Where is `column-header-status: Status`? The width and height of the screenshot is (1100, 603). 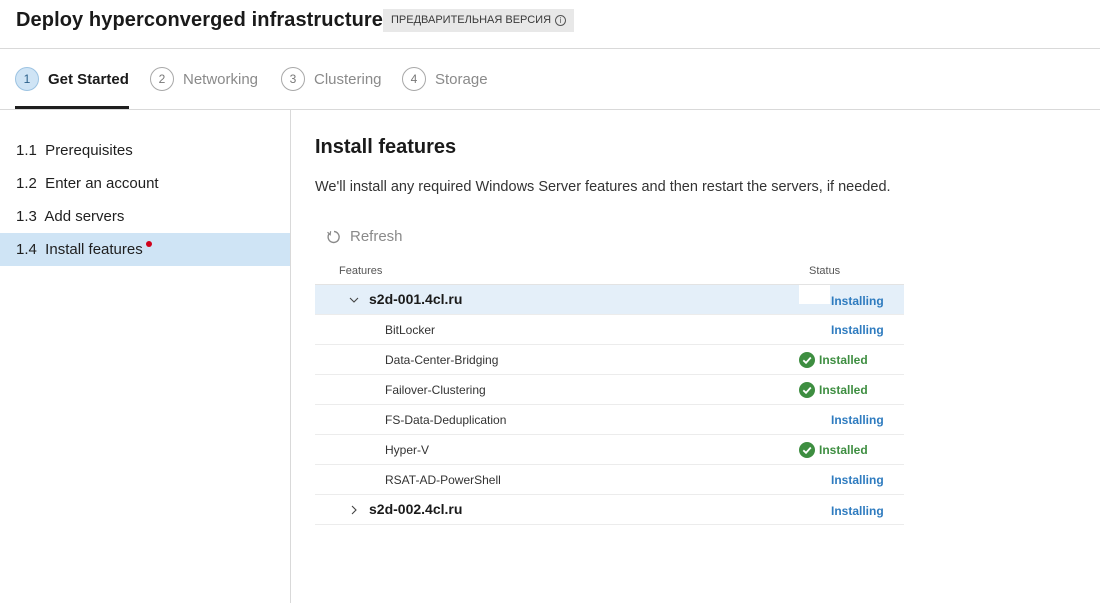
column-header-status: Status is located at coordinates (824, 271).